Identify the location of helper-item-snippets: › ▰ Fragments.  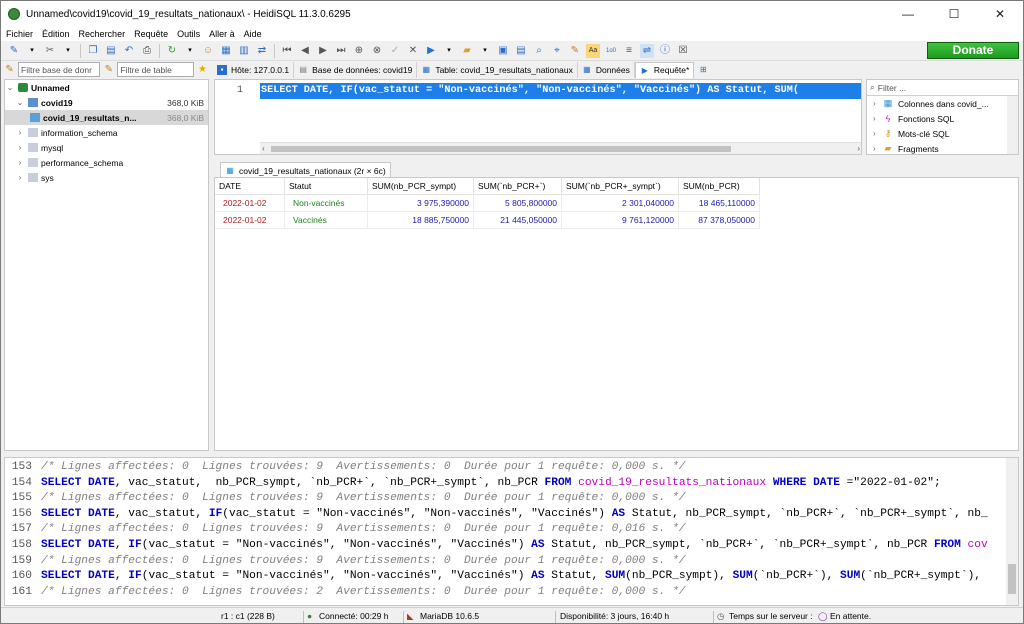
(942, 147).